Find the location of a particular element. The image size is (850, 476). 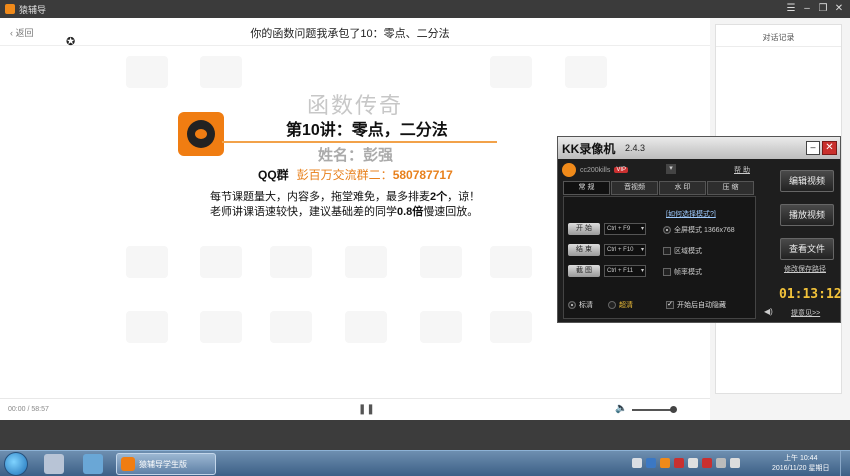

window-controls: ☰ – ❐ ✕ is located at coordinates (817, 9).